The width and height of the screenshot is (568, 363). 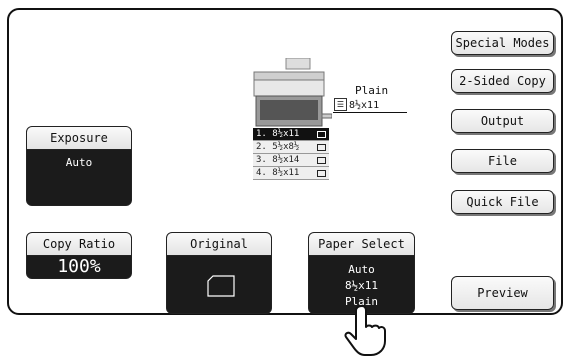 I want to click on original-label: Original, so click(x=219, y=244).